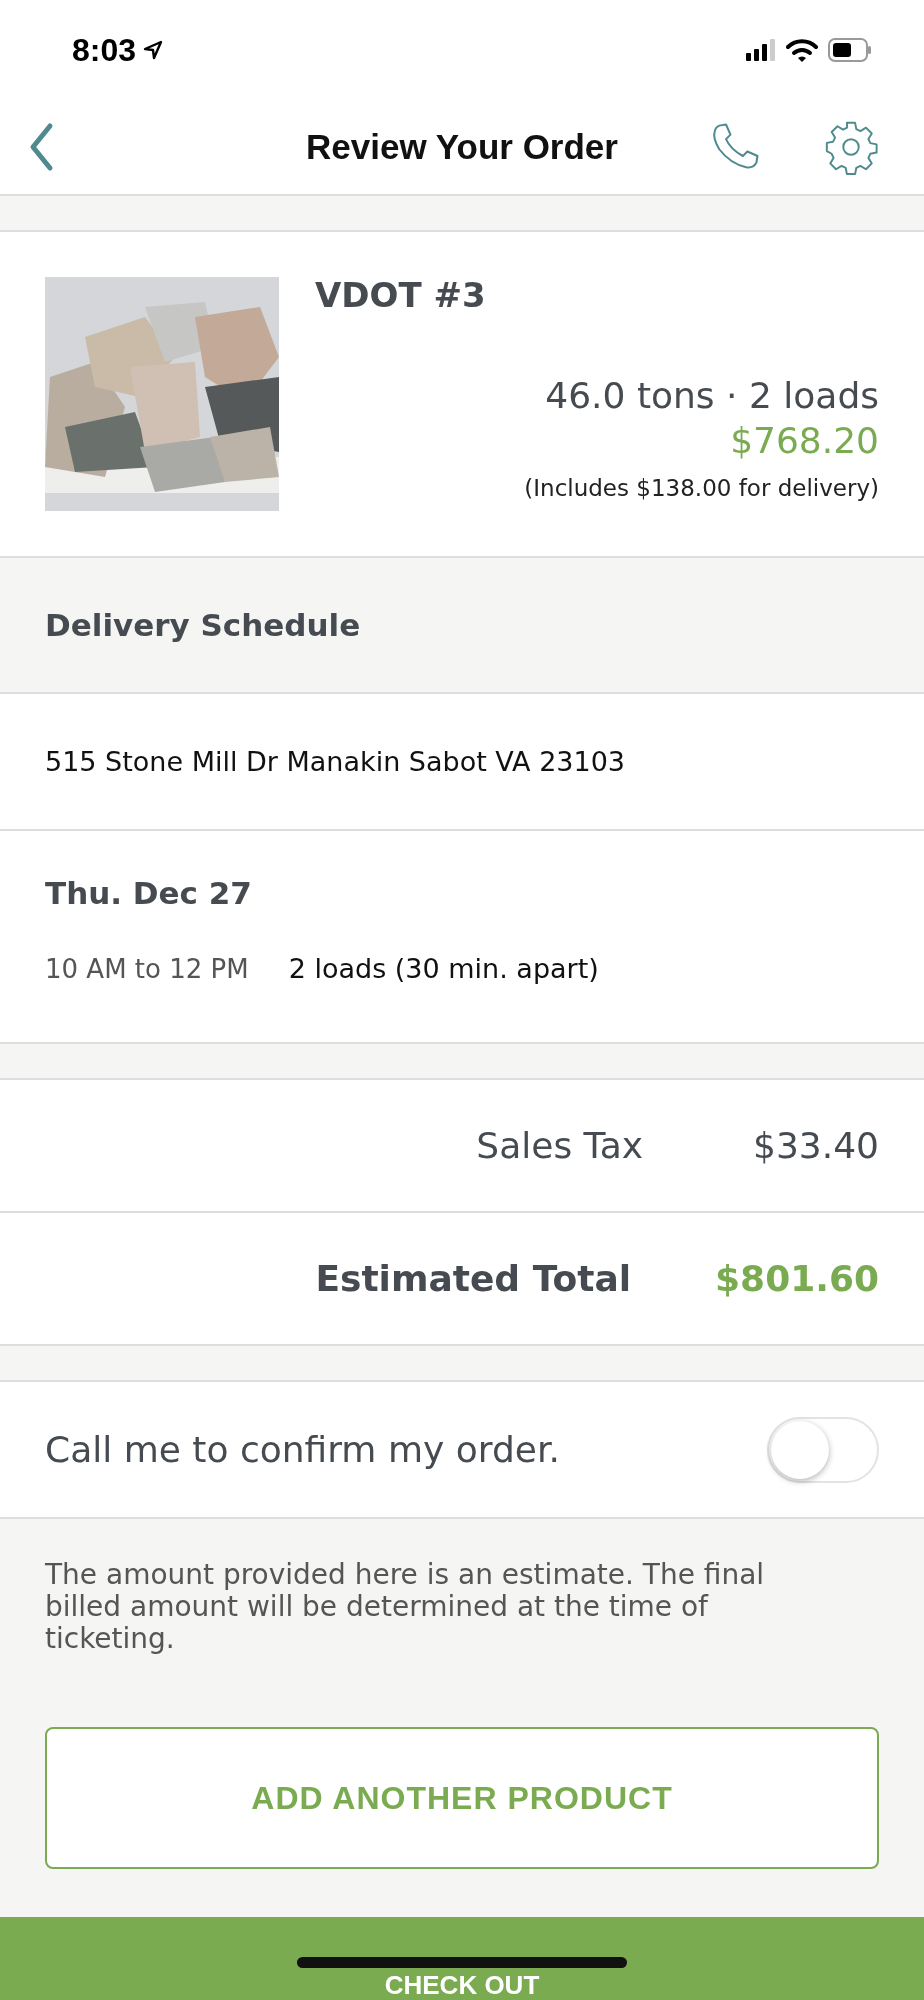 This screenshot has width=924, height=2000. What do you see at coordinates (153, 50) in the screenshot?
I see `location-arrow-icon` at bounding box center [153, 50].